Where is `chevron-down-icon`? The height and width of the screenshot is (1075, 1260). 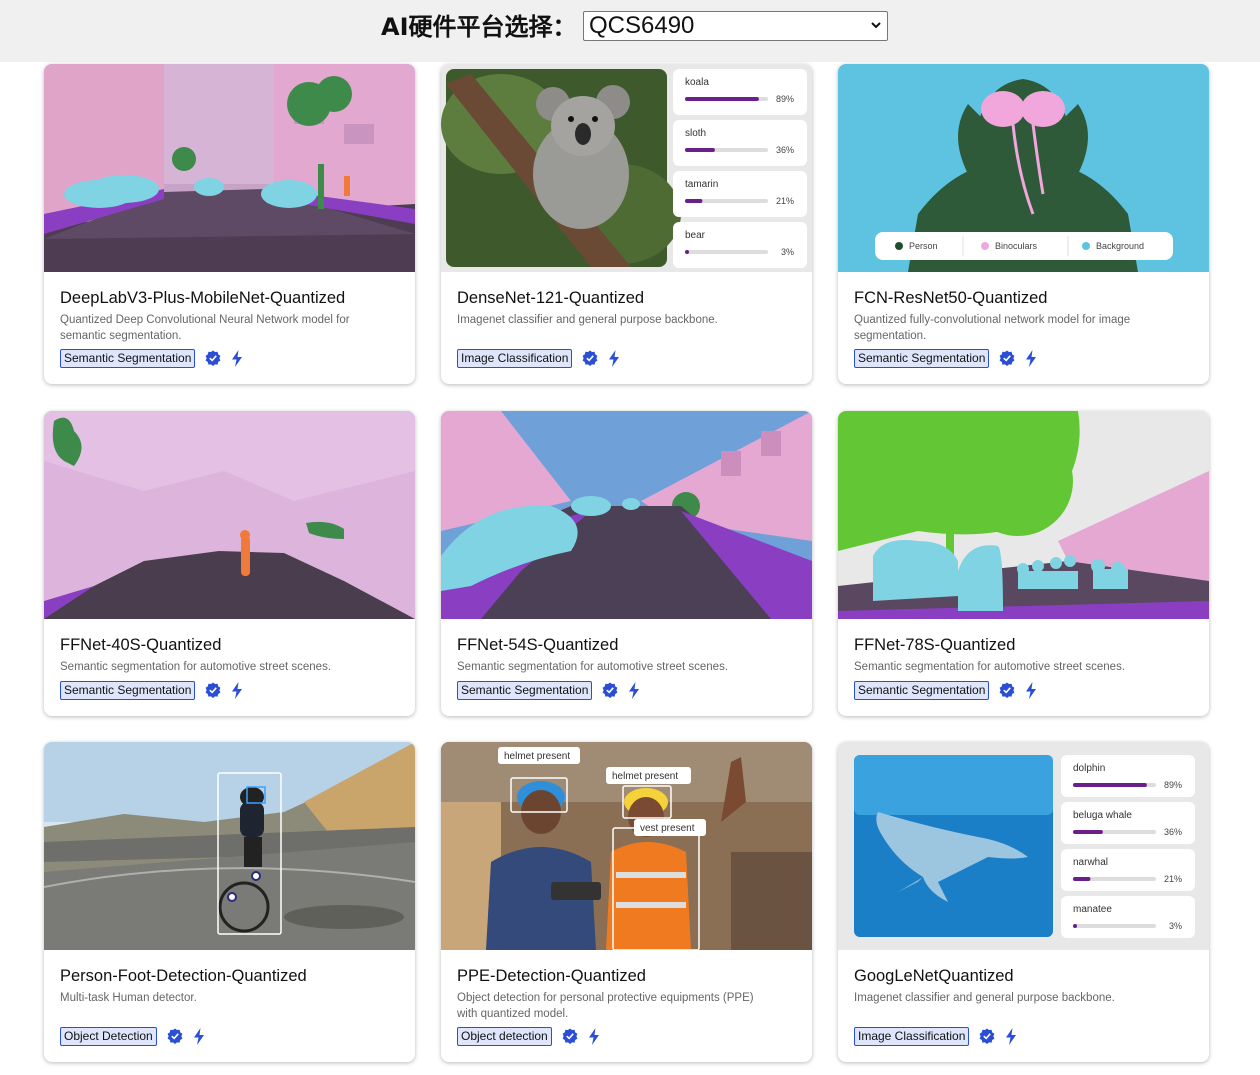 chevron-down-icon is located at coordinates (876, 25).